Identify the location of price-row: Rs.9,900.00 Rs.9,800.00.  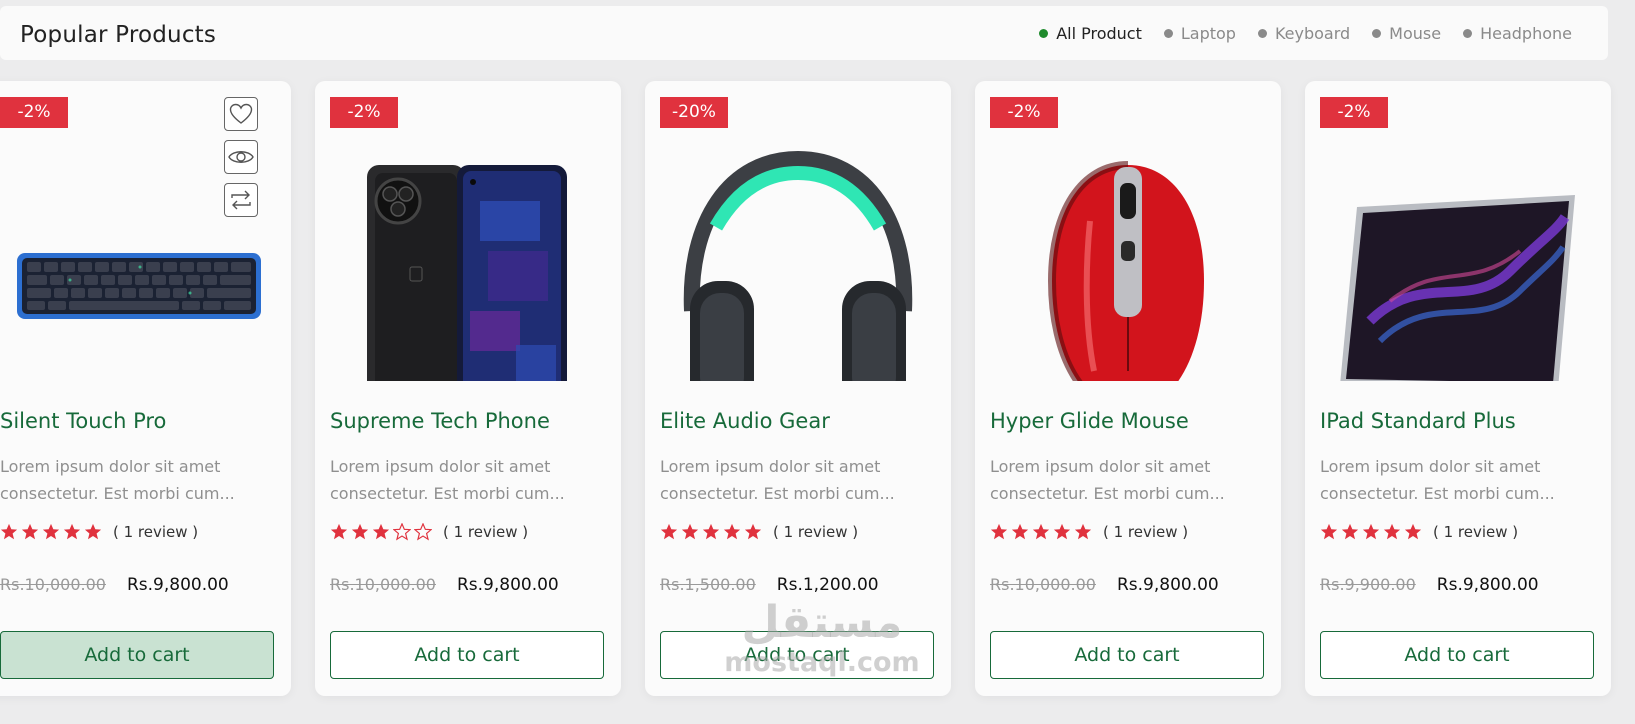
(1429, 585).